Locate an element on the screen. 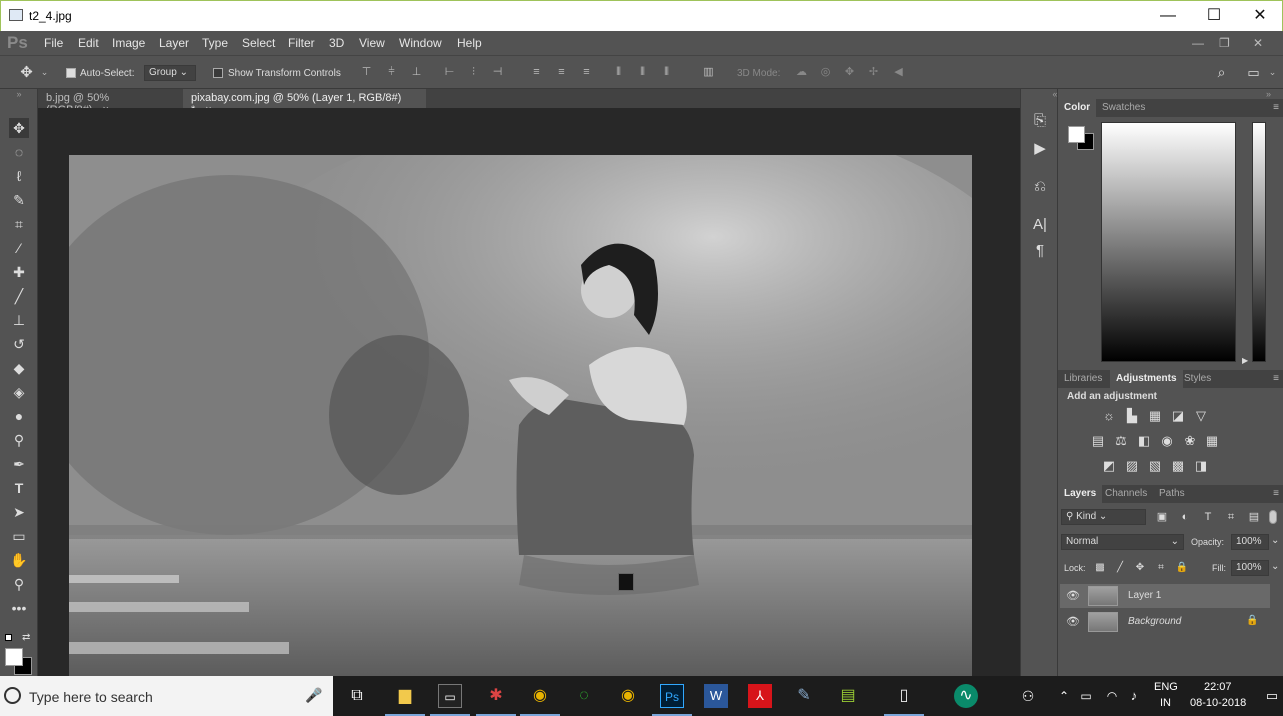 The image size is (1283, 716). layer-kind-filter: ⚲ Kind ⌄ is located at coordinates (1103, 517).